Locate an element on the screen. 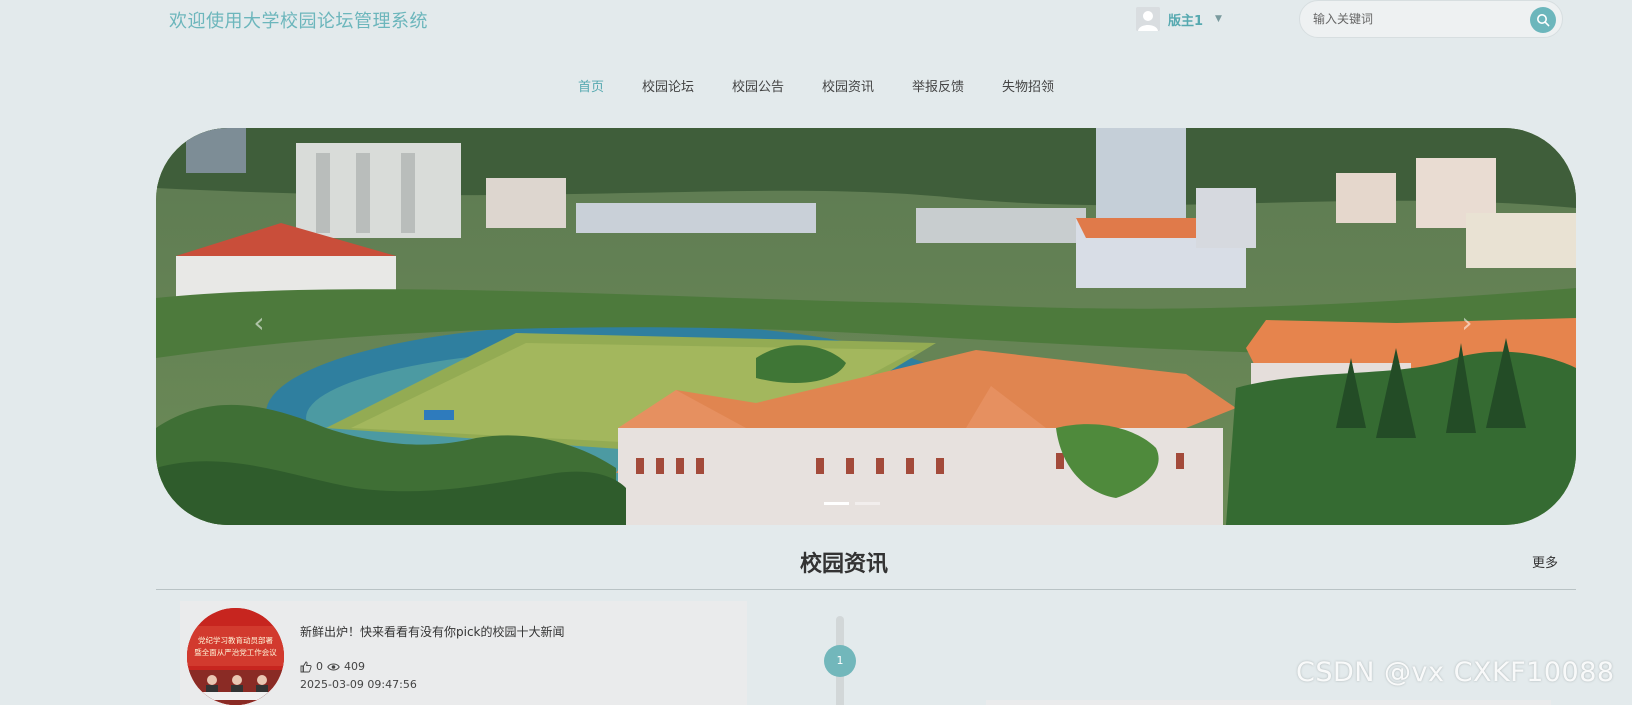 The height and width of the screenshot is (705, 1632). user-name: 版主1 is located at coordinates (1186, 21).